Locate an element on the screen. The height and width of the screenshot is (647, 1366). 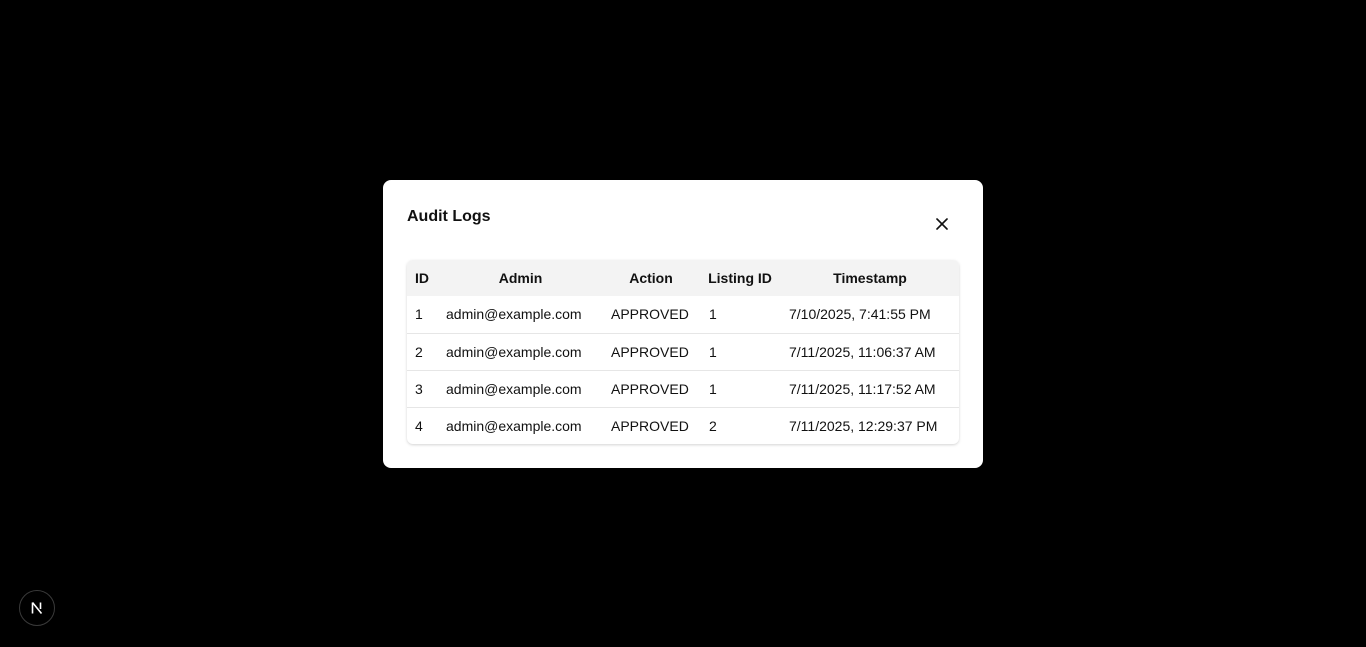
column-header-action: Action is located at coordinates (651, 278).